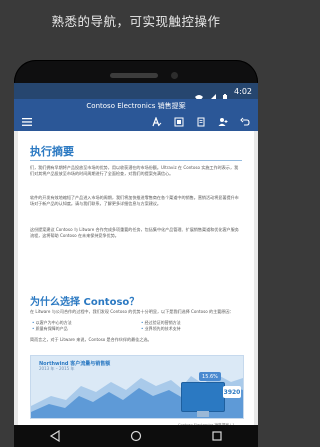  Describe the element at coordinates (85, 302) in the screenshot. I see `heading-why-contoso: 为什么选择 Contoso？` at that location.